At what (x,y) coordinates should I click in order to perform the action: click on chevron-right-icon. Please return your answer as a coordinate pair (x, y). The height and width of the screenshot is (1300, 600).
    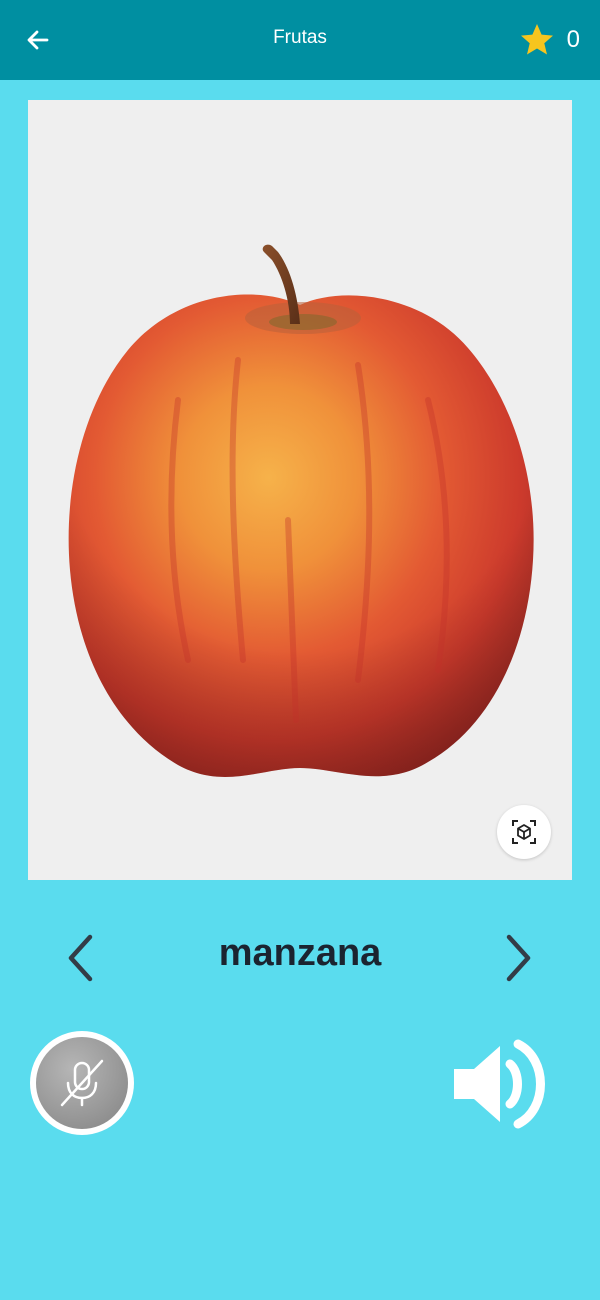
    Looking at the image, I should click on (518, 958).